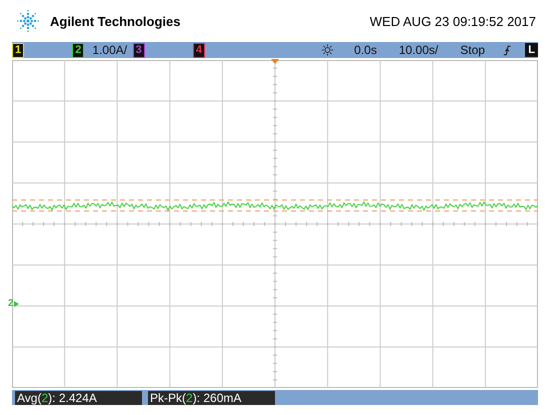 The width and height of the screenshot is (550, 415). What do you see at coordinates (418, 50) in the screenshot?
I see `timebase-value: 10.00s/` at bounding box center [418, 50].